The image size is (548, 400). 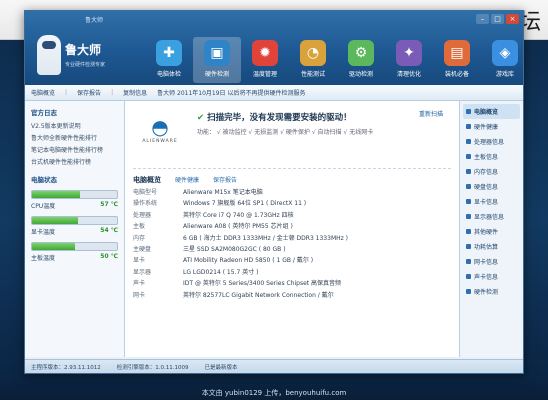 I want to click on maximize-button: □, so click(x=497, y=19).